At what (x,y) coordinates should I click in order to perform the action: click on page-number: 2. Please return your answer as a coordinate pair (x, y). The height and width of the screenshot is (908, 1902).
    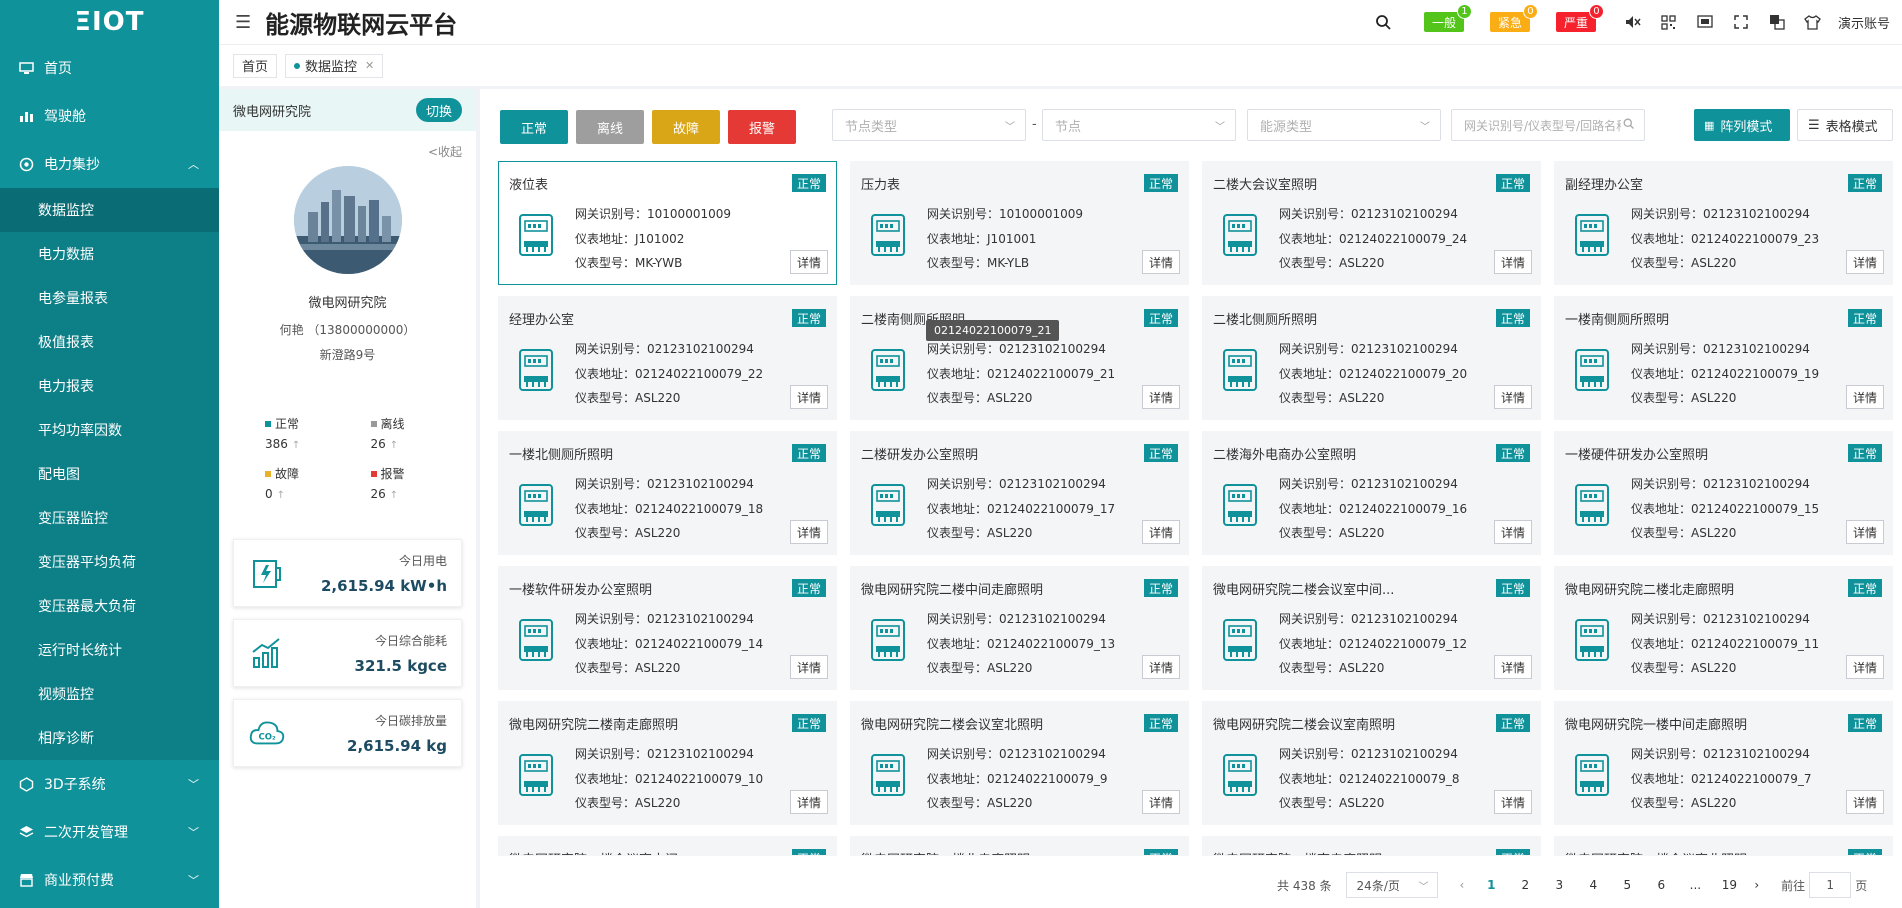
    Looking at the image, I should click on (1525, 885).